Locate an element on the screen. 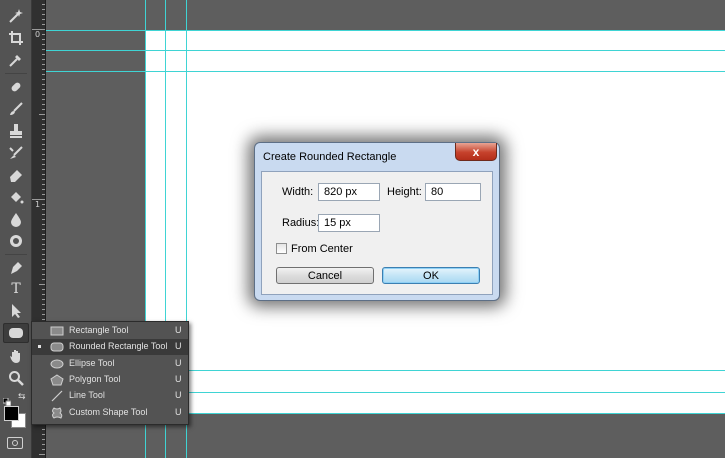 The image size is (725, 458). type-glyph: T is located at coordinates (16, 289).